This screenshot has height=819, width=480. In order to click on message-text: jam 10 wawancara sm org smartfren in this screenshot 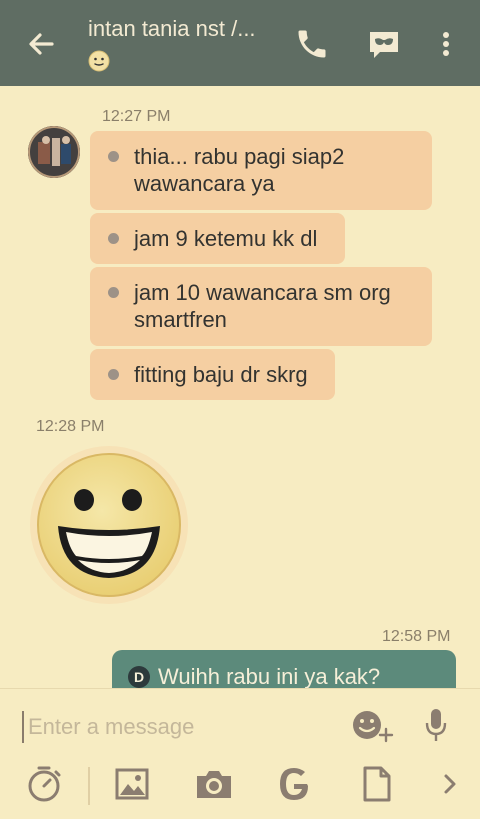, I will do `click(262, 306)`.